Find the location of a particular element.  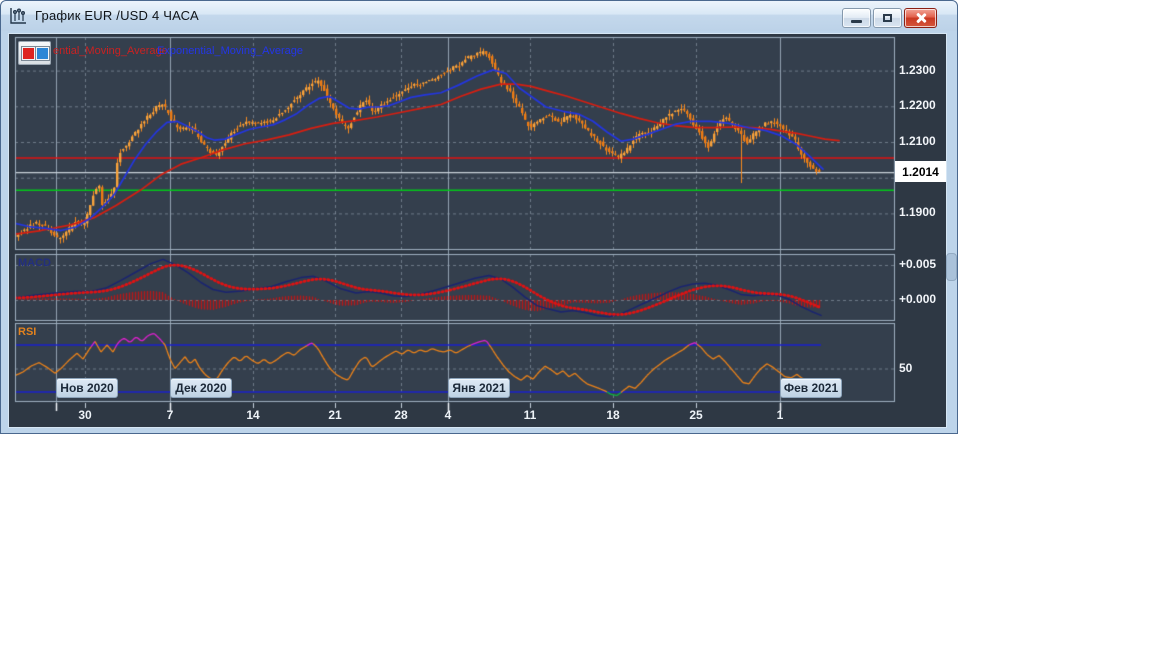

x-axis-tick-label: 25 is located at coordinates (696, 415).